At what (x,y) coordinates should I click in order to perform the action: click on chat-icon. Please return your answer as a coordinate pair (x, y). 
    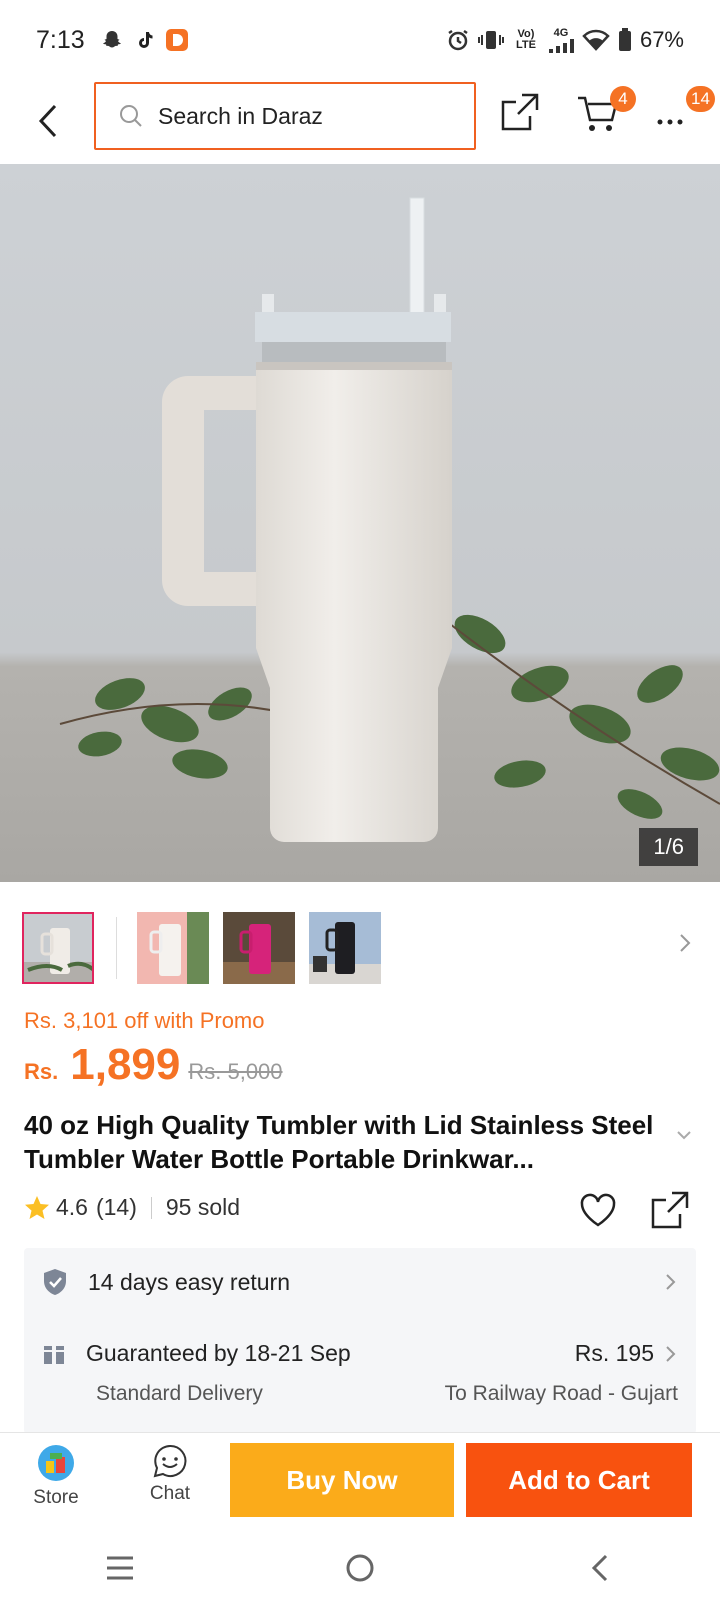
    Looking at the image, I should click on (170, 1461).